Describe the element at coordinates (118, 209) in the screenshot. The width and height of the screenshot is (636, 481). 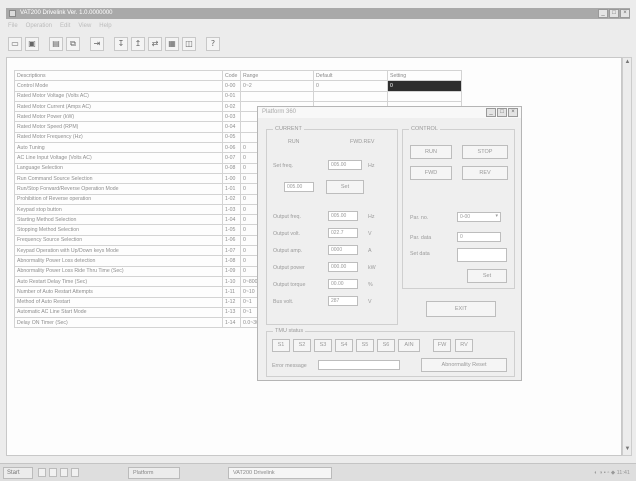
I see `table-cell: Keypad stop button` at that location.